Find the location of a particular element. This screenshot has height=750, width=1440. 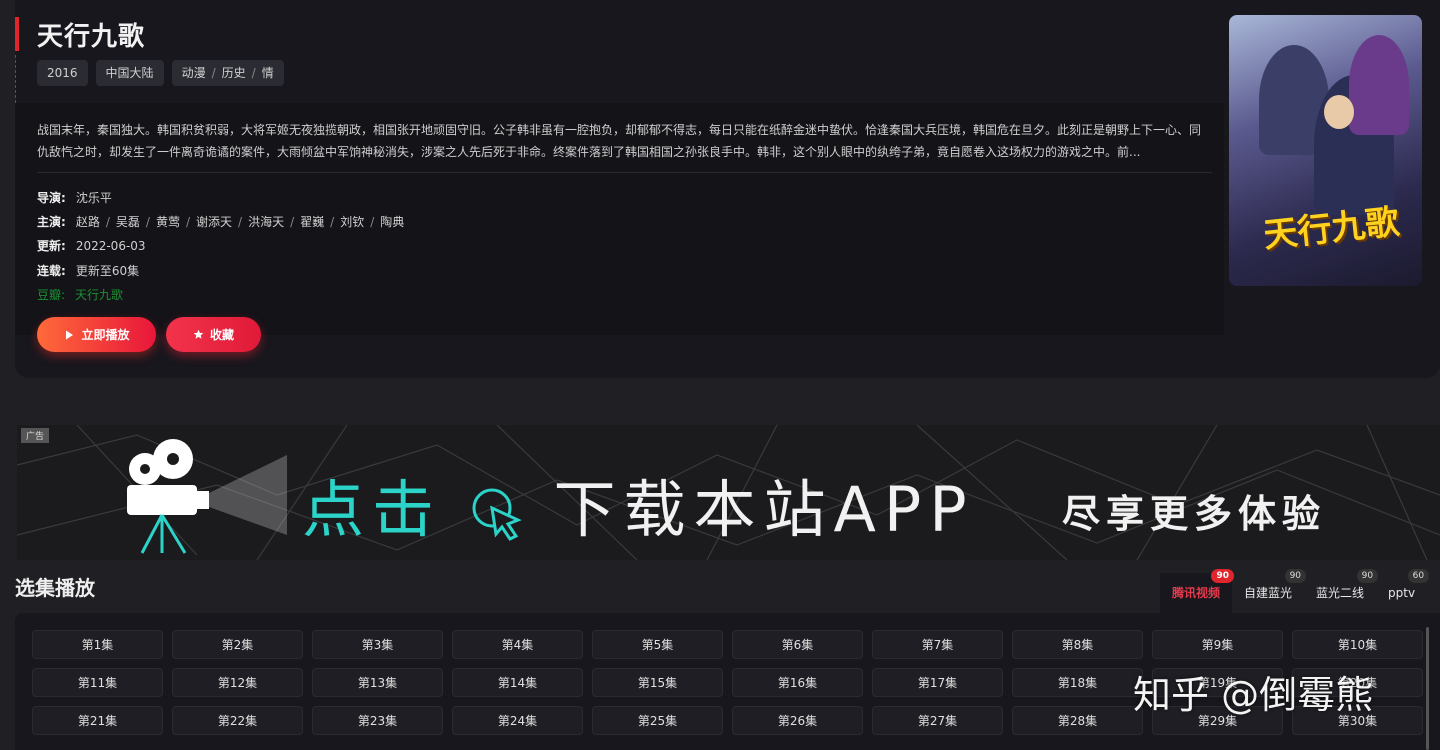

episode-button: 第10集 is located at coordinates (1357, 644).